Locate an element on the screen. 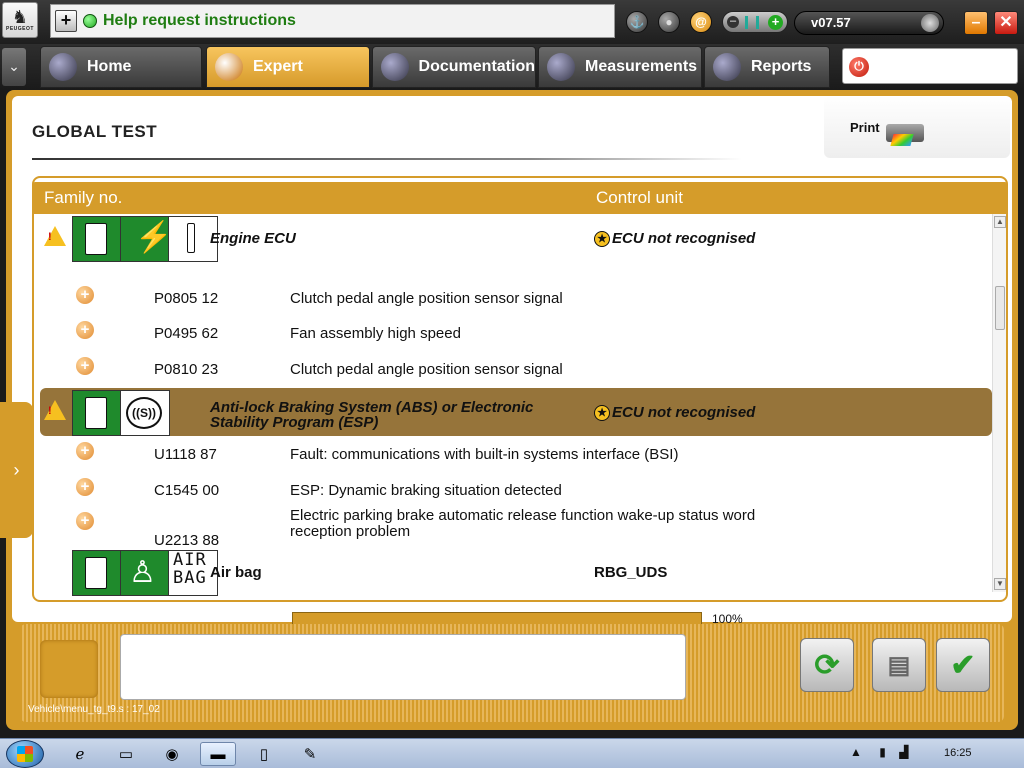 The image size is (1024, 768). menu-path: Vehicle\menu_tg_t9.s : 17_02 is located at coordinates (94, 709).